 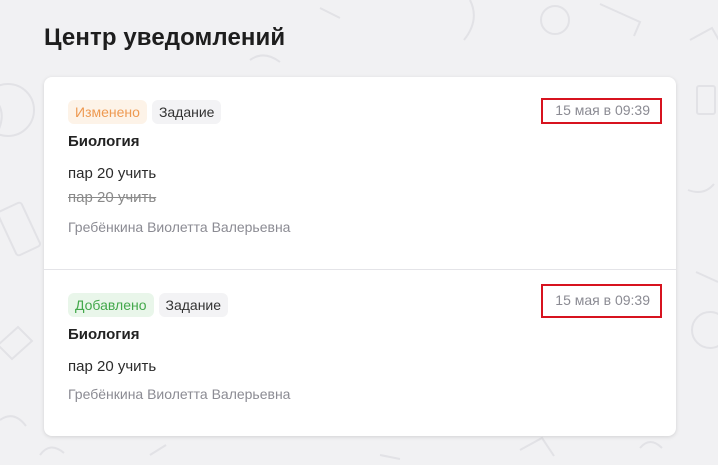 What do you see at coordinates (107, 112) in the screenshot?
I see `status-badge-changed: Изменено` at bounding box center [107, 112].